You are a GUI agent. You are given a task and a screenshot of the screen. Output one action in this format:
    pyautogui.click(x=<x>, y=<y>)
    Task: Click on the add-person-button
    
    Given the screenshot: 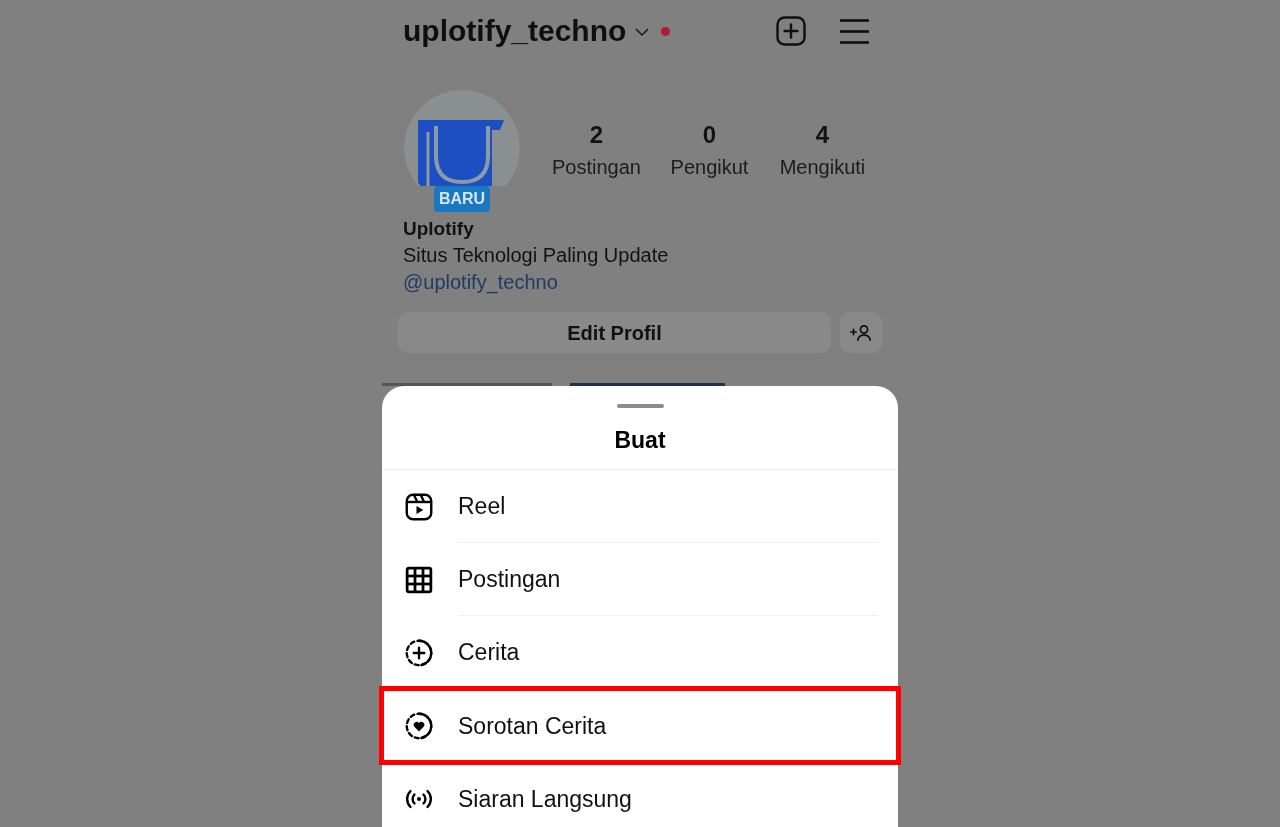 What is the action you would take?
    pyautogui.click(x=861, y=332)
    